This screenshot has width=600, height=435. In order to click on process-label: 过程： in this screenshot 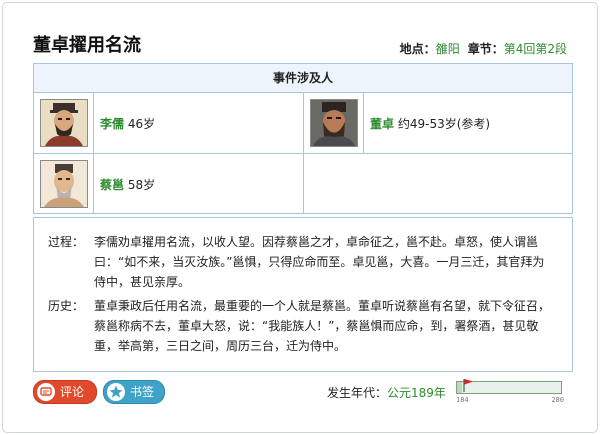, I will do `click(66, 242)`.